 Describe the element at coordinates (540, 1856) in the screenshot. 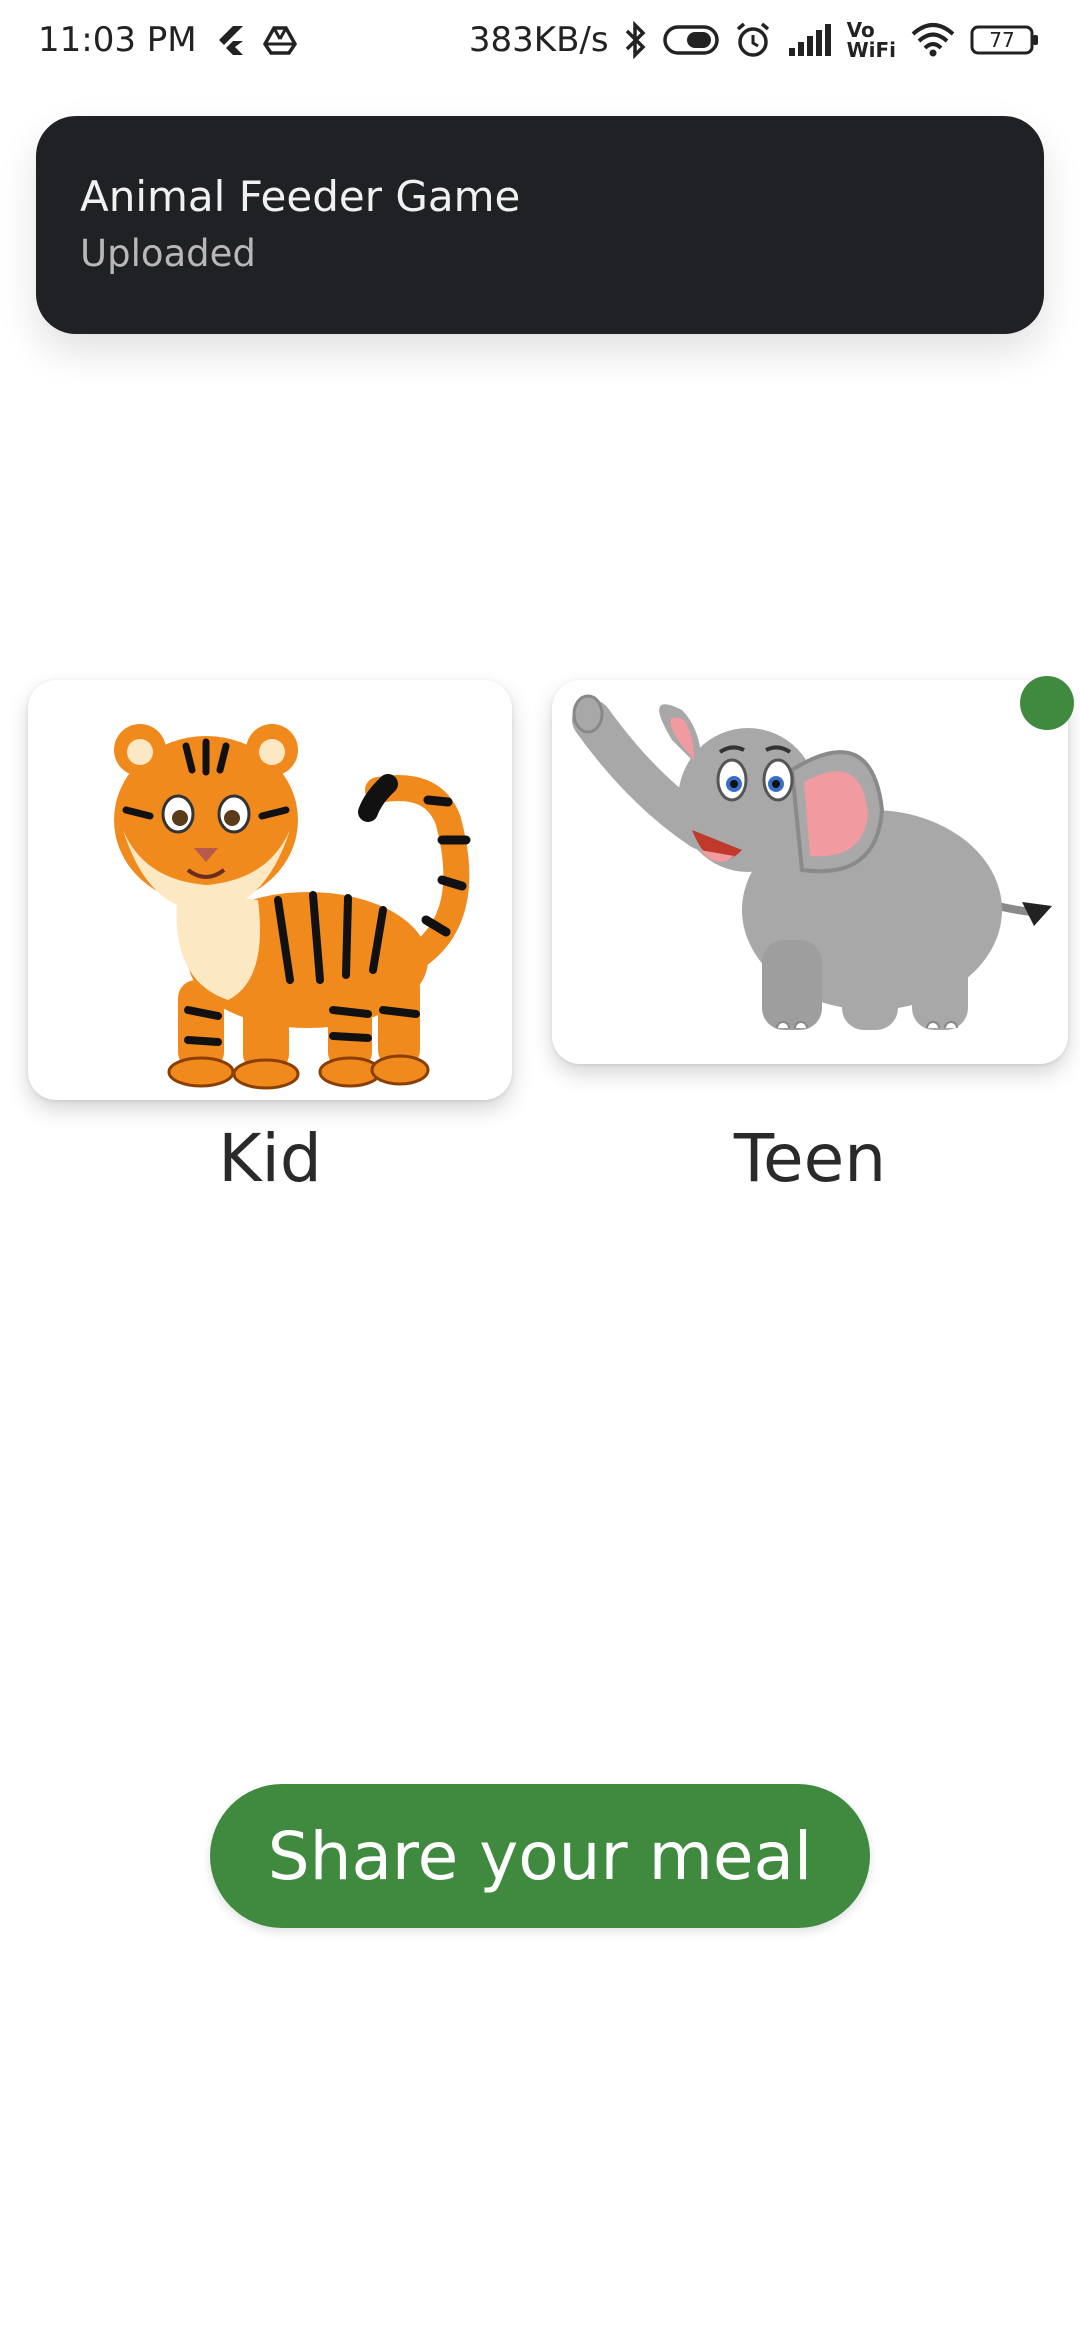

I see `share-meal-button: Share your meal` at that location.